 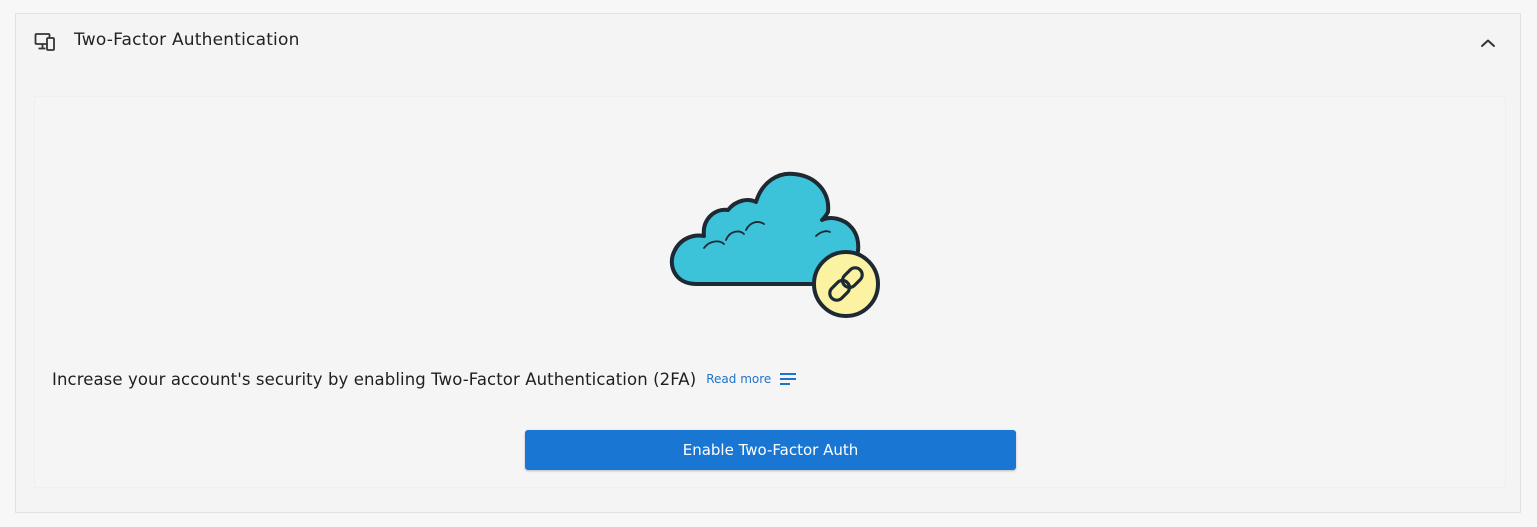 What do you see at coordinates (187, 40) in the screenshot?
I see `panel-title: Two-Factor Authentication` at bounding box center [187, 40].